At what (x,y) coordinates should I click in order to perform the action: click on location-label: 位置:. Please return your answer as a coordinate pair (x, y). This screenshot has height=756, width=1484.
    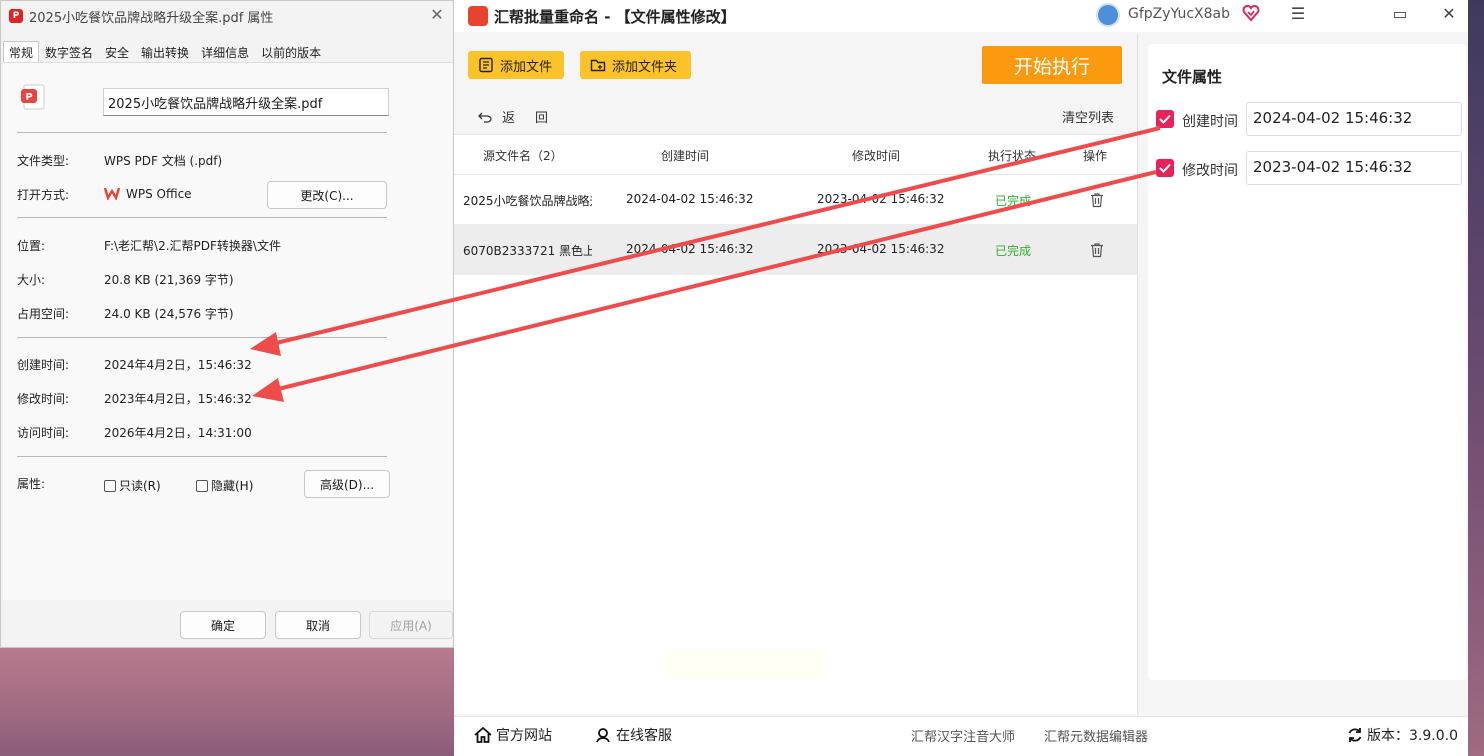
    Looking at the image, I should click on (31, 246).